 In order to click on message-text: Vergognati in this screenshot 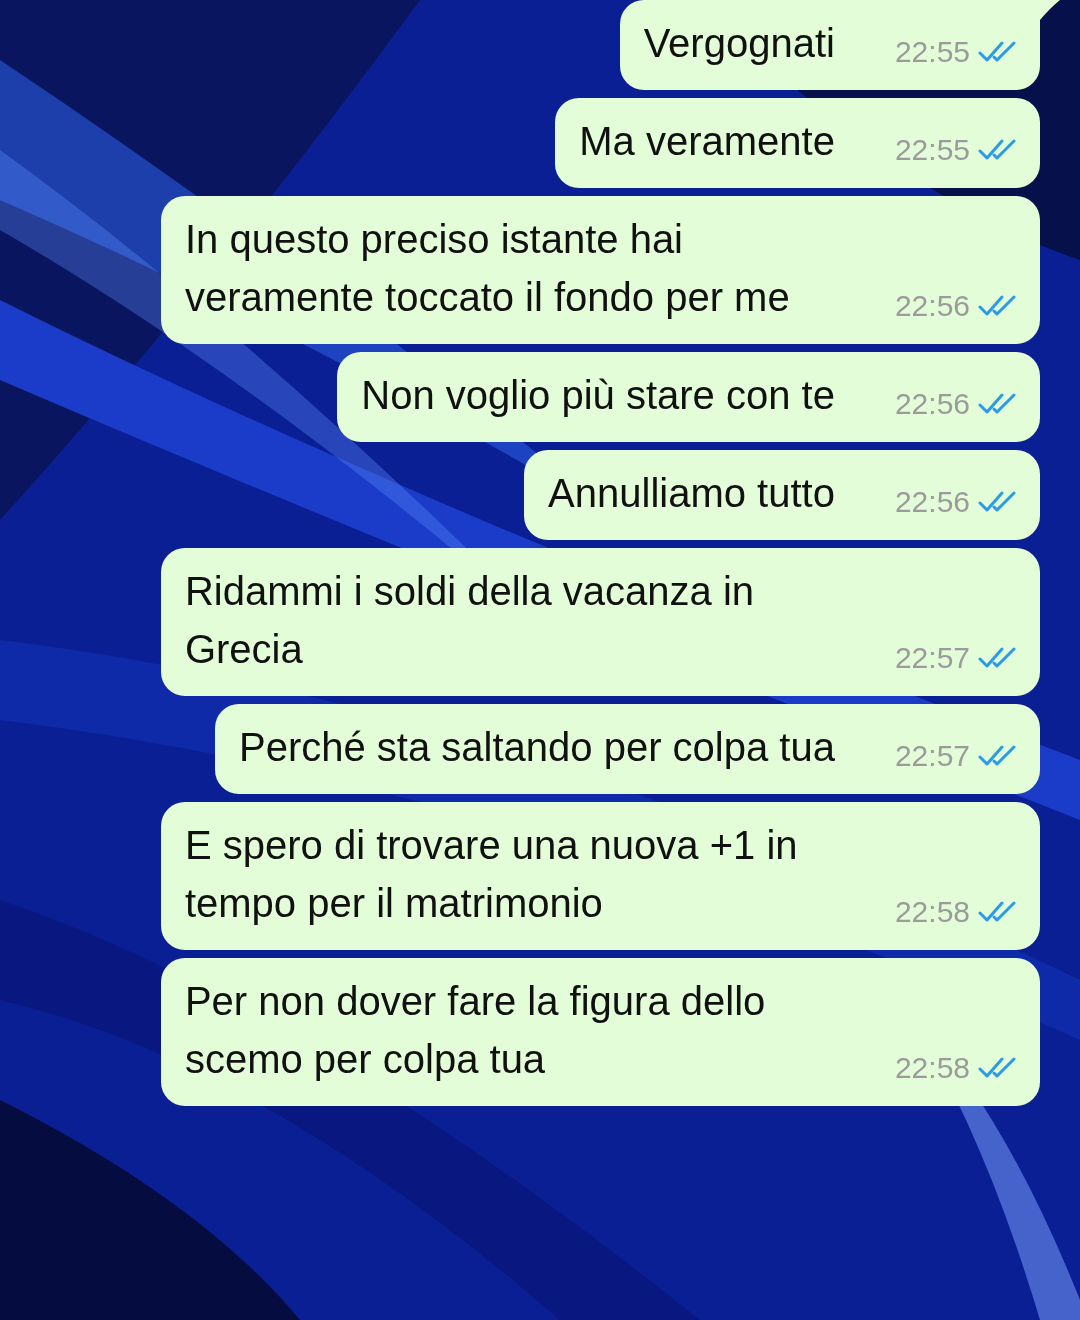, I will do `click(739, 43)`.